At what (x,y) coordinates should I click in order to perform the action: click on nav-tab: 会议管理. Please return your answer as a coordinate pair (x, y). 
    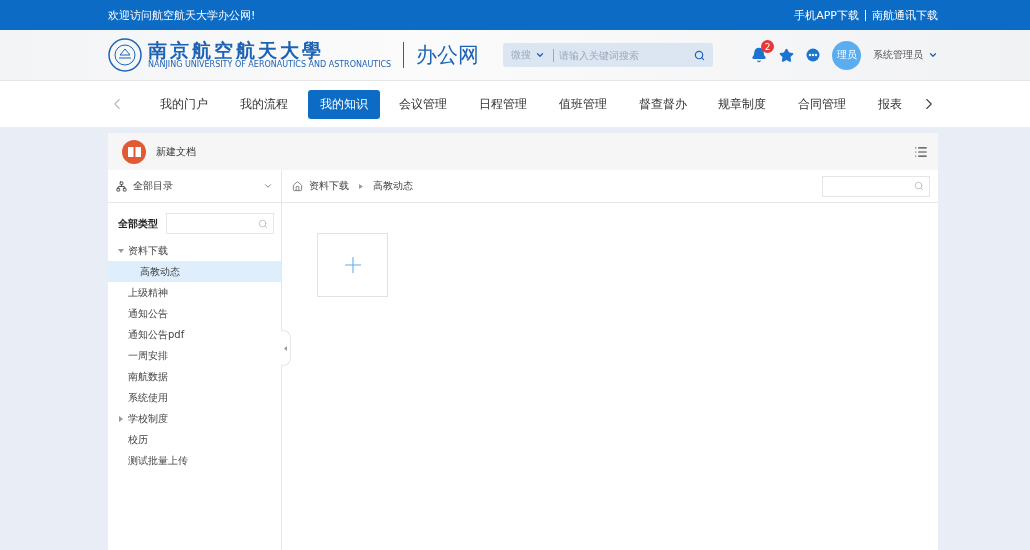
    Looking at the image, I should click on (423, 104).